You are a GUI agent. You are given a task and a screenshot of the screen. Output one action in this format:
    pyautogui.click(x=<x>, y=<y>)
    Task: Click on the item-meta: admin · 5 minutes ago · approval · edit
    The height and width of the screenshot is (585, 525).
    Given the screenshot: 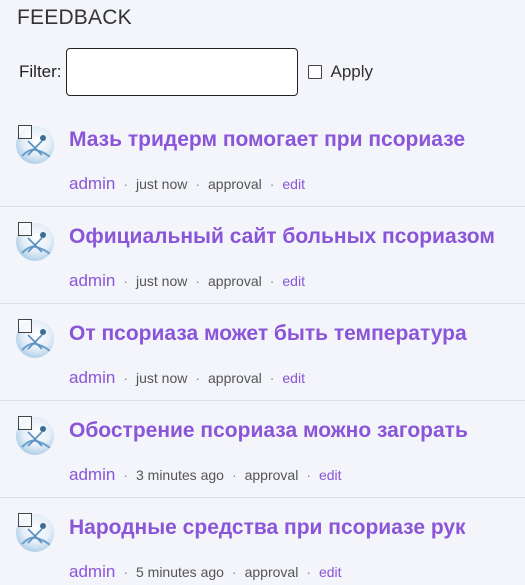 What is the action you would take?
    pyautogui.click(x=205, y=572)
    